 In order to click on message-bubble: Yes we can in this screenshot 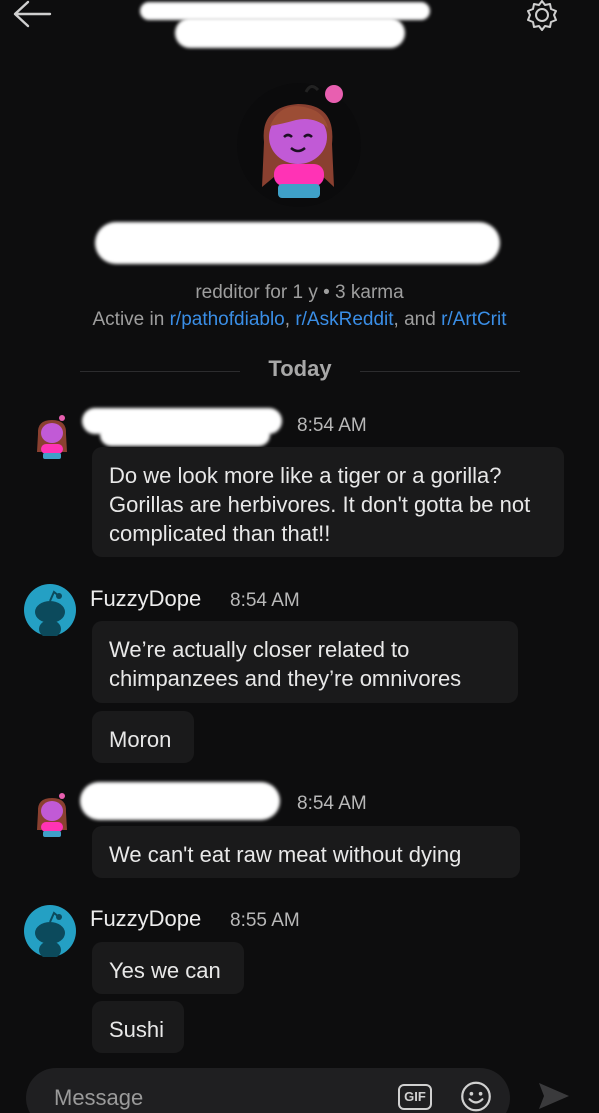, I will do `click(168, 968)`.